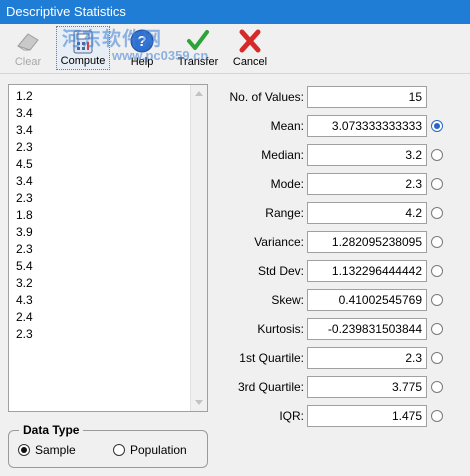 This screenshot has width=470, height=476. I want to click on stat-value-field: 0.41002545769, so click(367, 300).